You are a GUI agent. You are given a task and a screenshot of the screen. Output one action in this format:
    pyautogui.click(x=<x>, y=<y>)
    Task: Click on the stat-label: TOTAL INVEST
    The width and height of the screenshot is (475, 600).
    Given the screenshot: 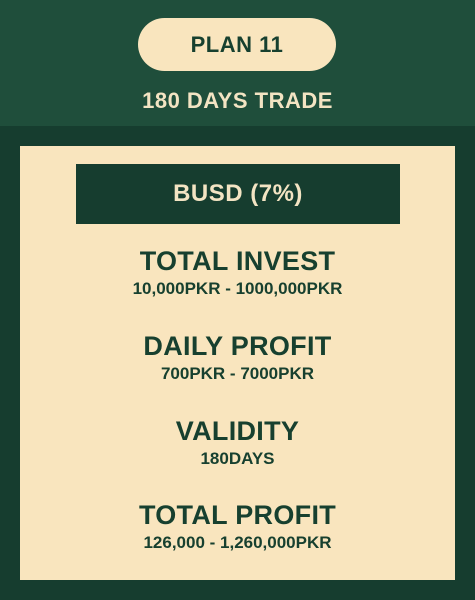 What is the action you would take?
    pyautogui.click(x=237, y=261)
    